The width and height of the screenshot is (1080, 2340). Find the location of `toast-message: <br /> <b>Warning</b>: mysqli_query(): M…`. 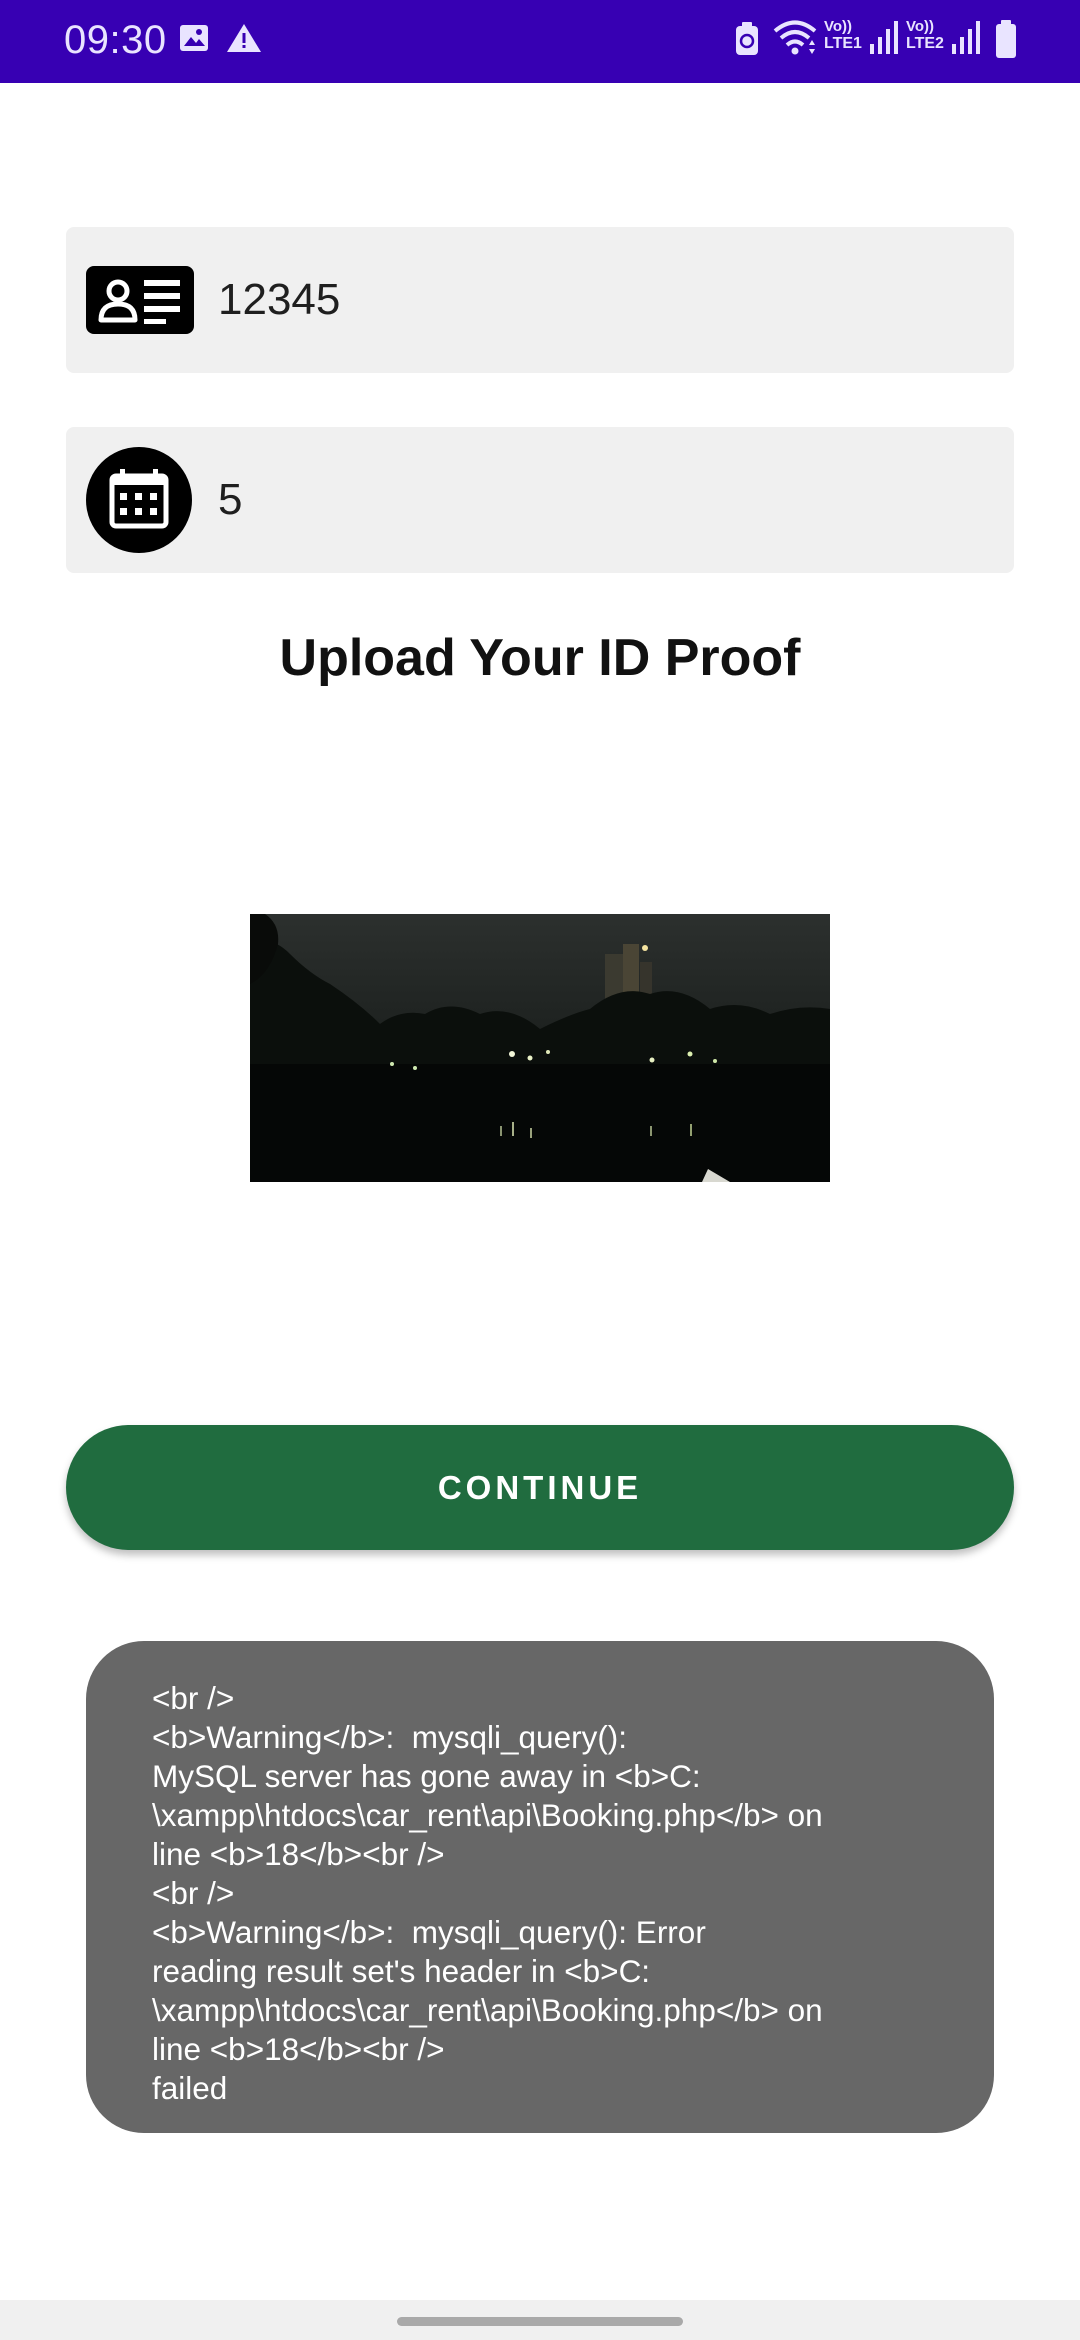

toast-message: <br /> <b>Warning</b>: mysqli_query(): M… is located at coordinates (487, 1893).